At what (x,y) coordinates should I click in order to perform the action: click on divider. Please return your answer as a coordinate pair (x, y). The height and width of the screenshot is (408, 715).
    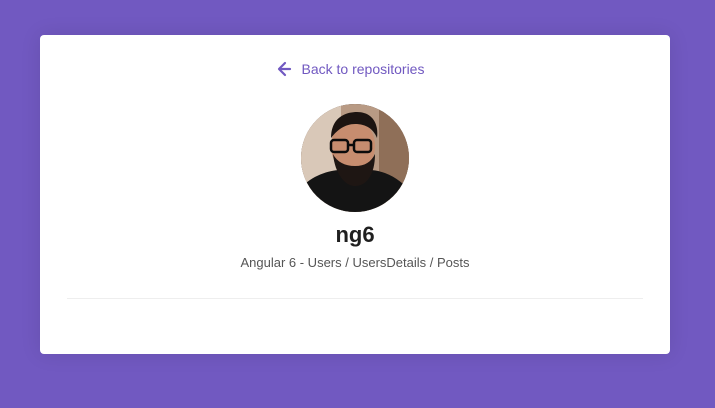
    Looking at the image, I should click on (355, 298).